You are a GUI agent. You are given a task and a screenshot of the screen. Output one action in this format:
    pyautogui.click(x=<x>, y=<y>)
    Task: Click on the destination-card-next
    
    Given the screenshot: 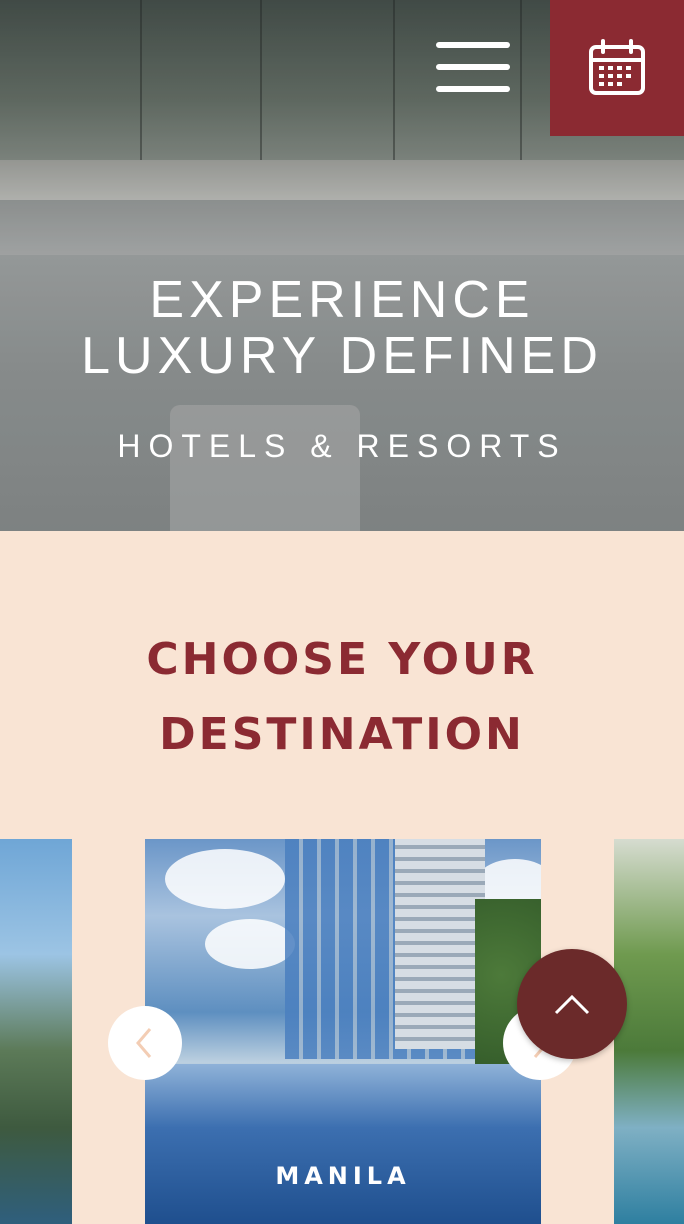 What is the action you would take?
    pyautogui.click(x=649, y=1031)
    